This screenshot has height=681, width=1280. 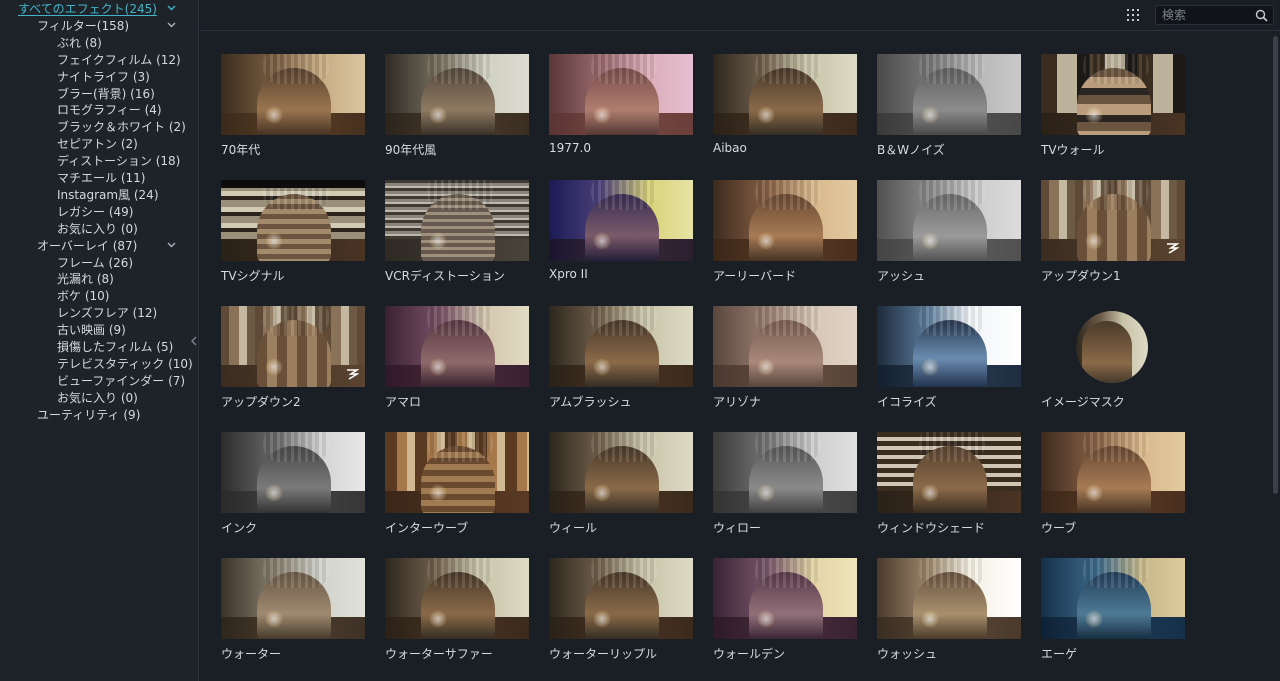 What do you see at coordinates (949, 105) in the screenshot?
I see `effect-card: B＆Wノイズ` at bounding box center [949, 105].